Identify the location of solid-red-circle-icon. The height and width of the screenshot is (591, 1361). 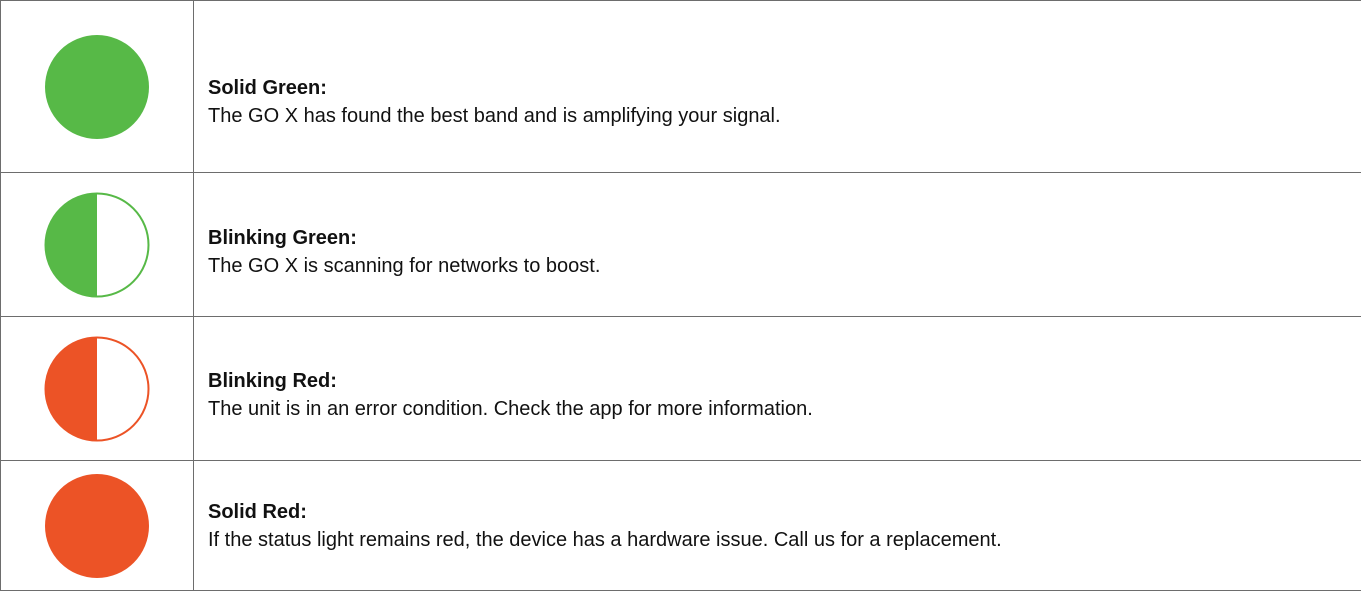
(97, 526).